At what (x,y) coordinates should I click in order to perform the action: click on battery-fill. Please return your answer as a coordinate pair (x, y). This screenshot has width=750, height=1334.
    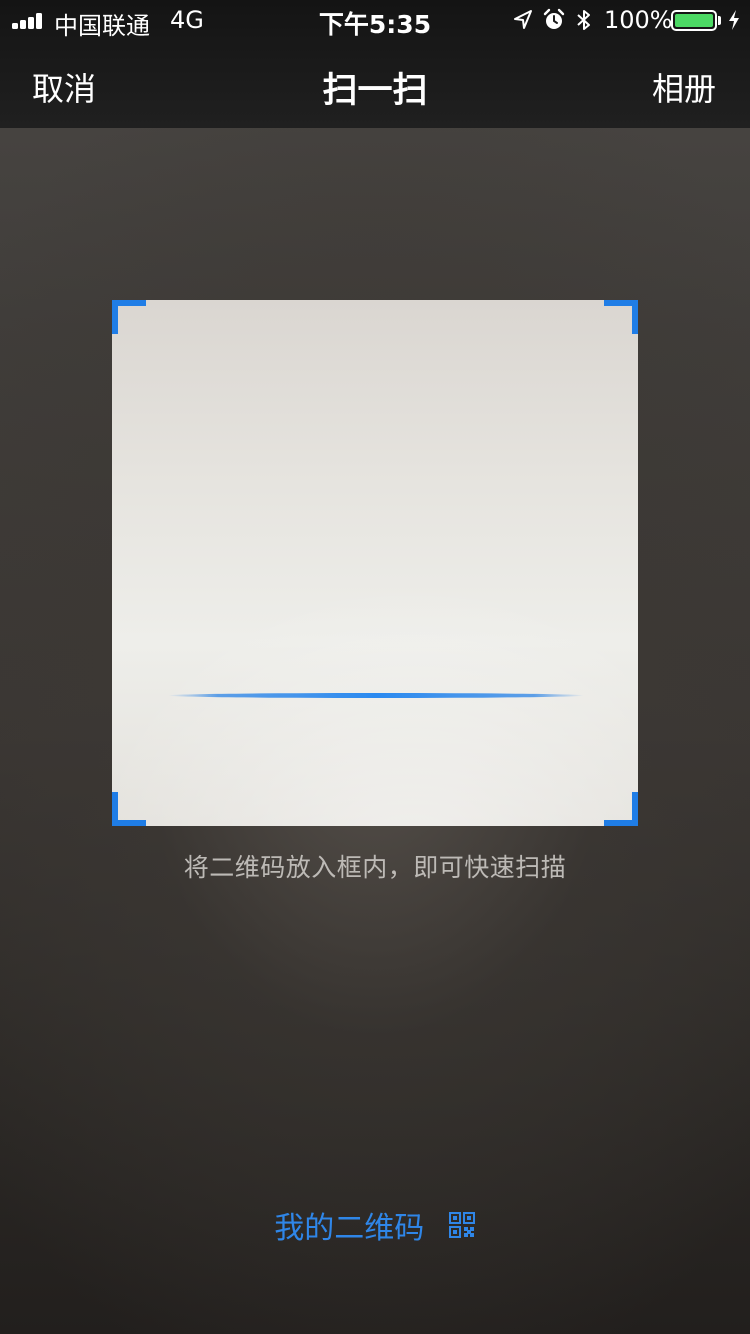
    Looking at the image, I should click on (694, 20).